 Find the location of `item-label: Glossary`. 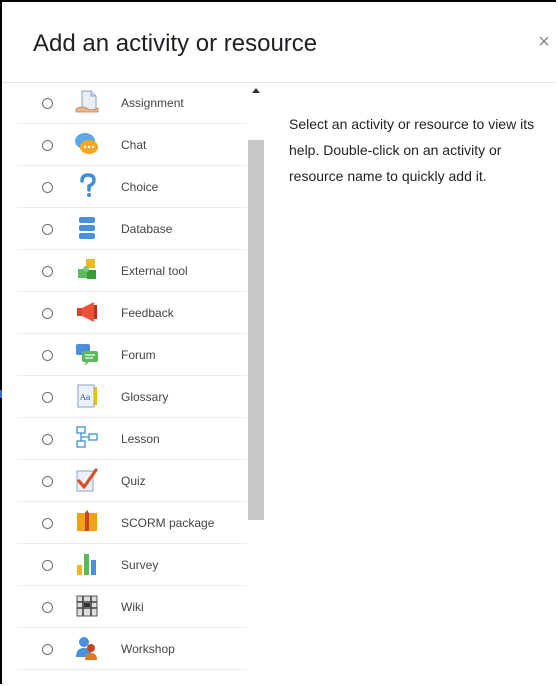

item-label: Glossary is located at coordinates (145, 397).